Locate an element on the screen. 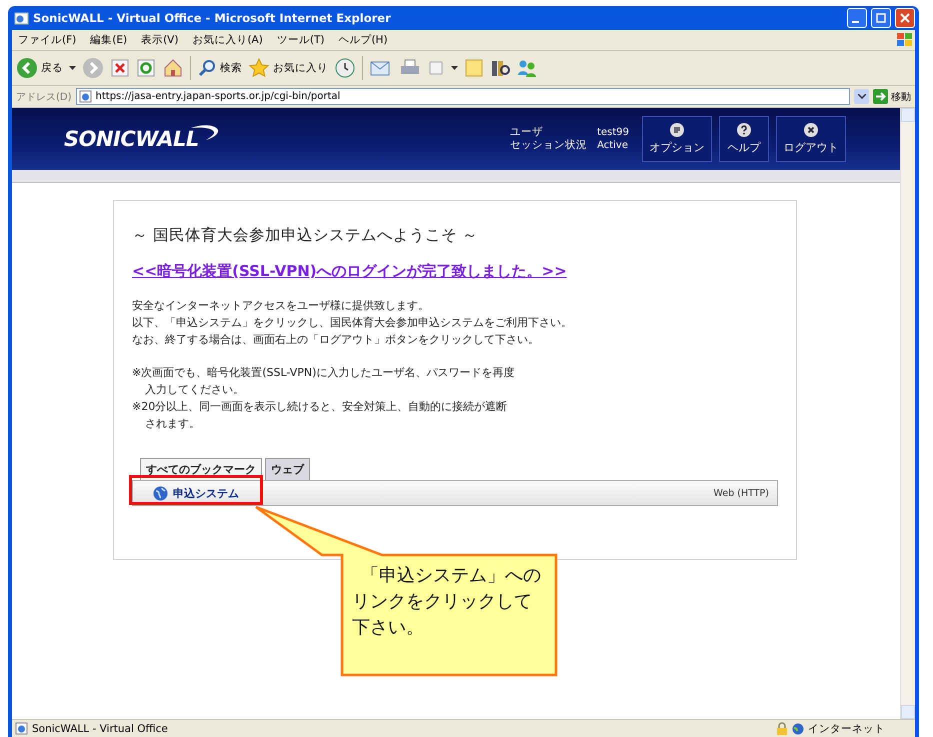  dropdown-button is located at coordinates (861, 96).